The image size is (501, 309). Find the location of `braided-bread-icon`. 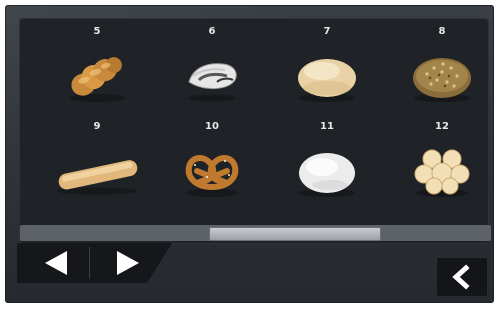

braided-bread-icon is located at coordinates (97, 79).